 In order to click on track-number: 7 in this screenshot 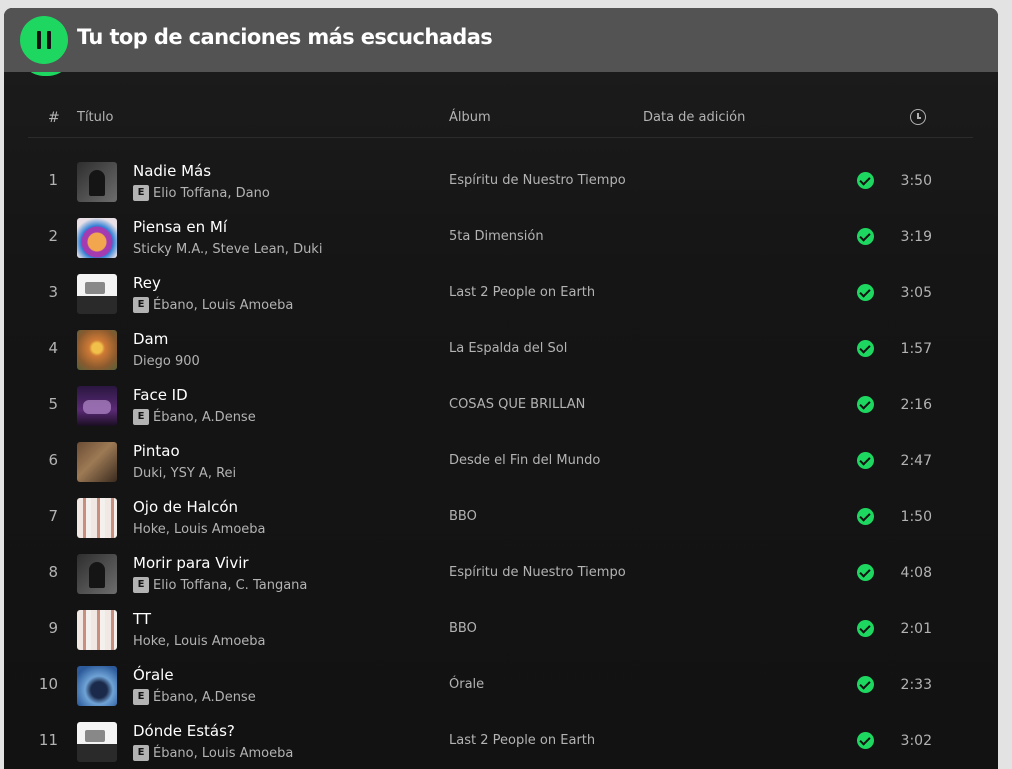, I will do `click(53, 516)`.